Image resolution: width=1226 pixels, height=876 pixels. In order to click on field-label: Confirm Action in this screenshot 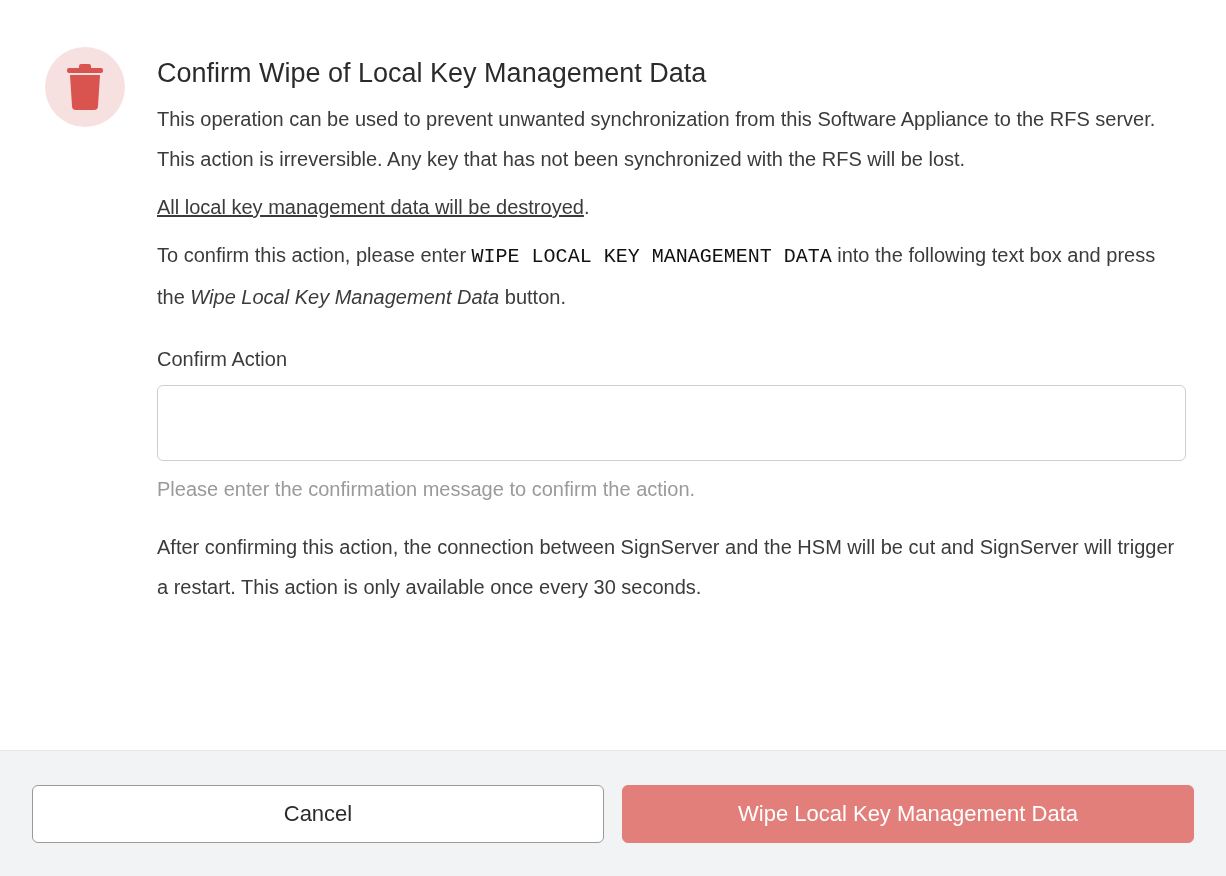, I will do `click(222, 359)`.